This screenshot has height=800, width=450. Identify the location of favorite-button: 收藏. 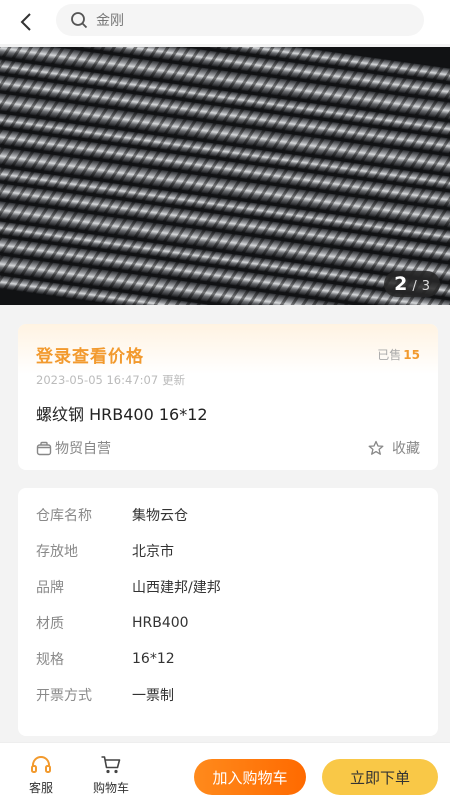
(394, 448).